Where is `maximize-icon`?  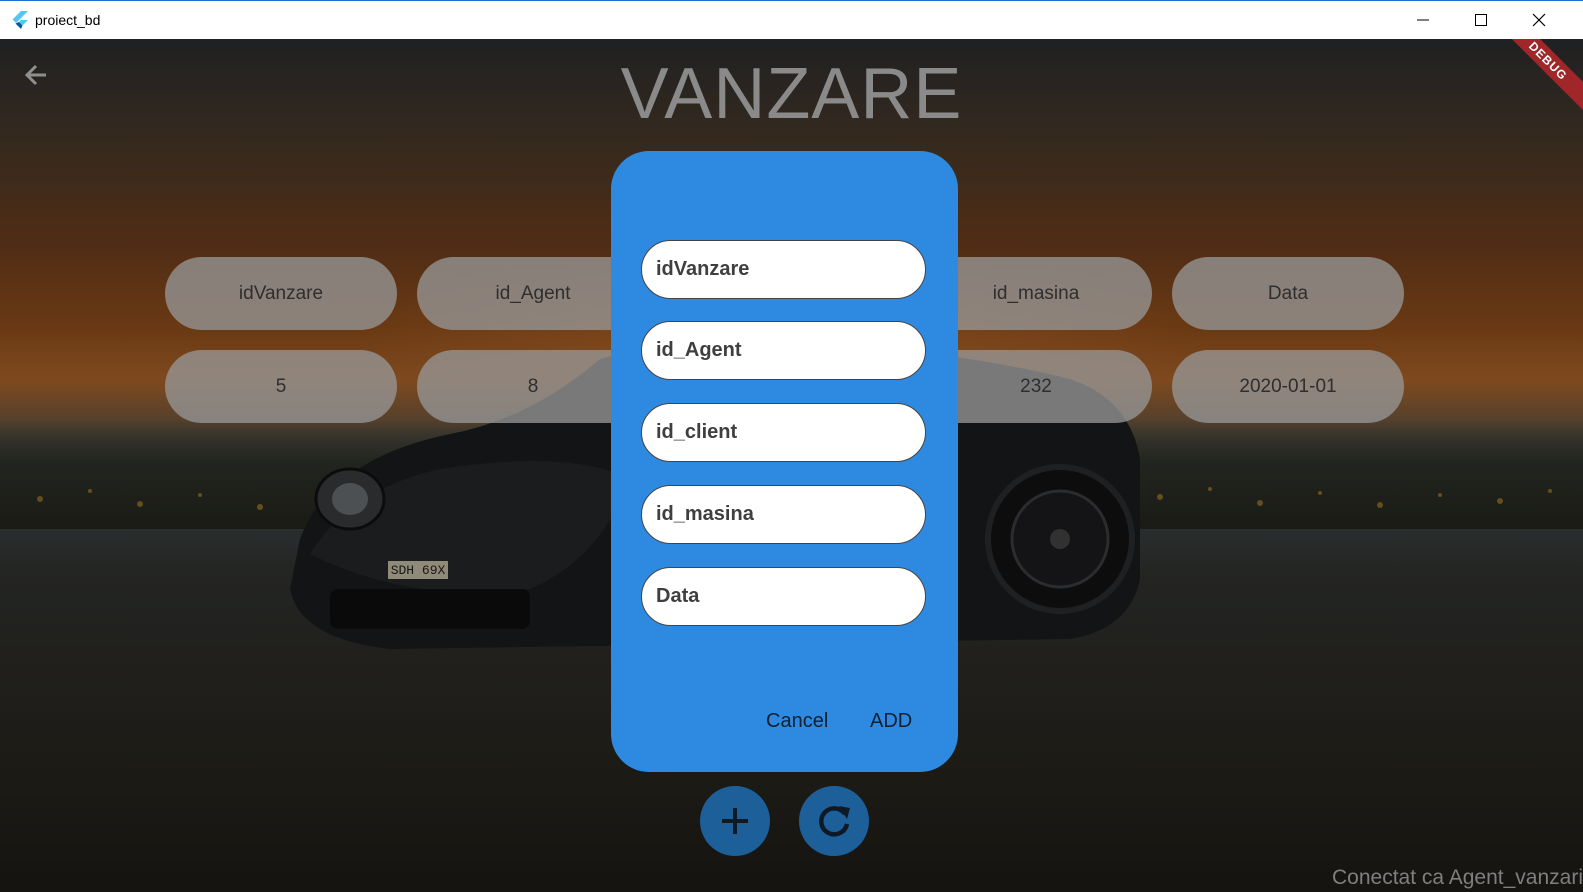 maximize-icon is located at coordinates (1481, 19).